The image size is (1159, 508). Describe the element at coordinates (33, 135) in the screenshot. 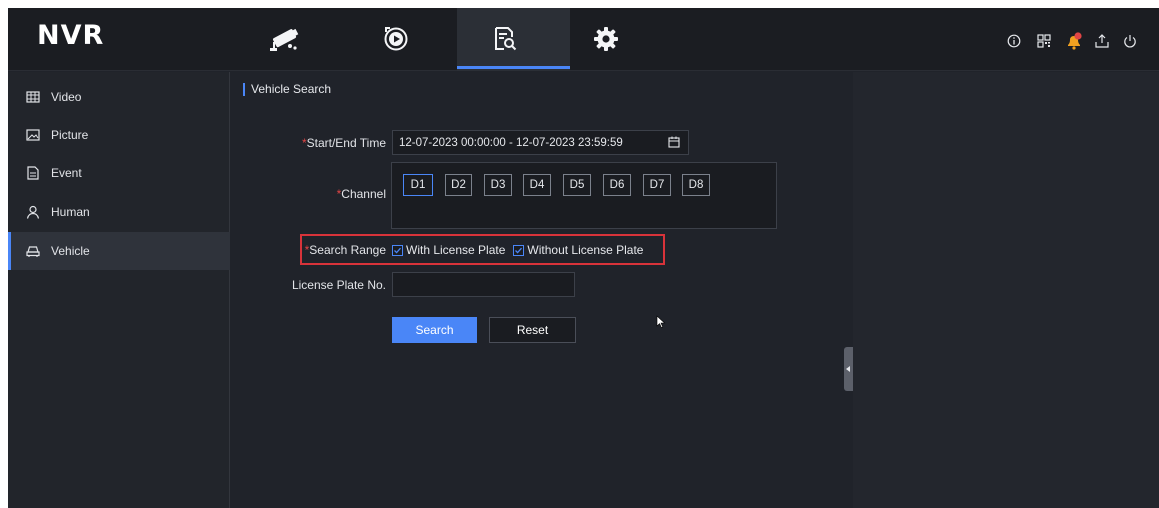

I see `picture-icon` at that location.